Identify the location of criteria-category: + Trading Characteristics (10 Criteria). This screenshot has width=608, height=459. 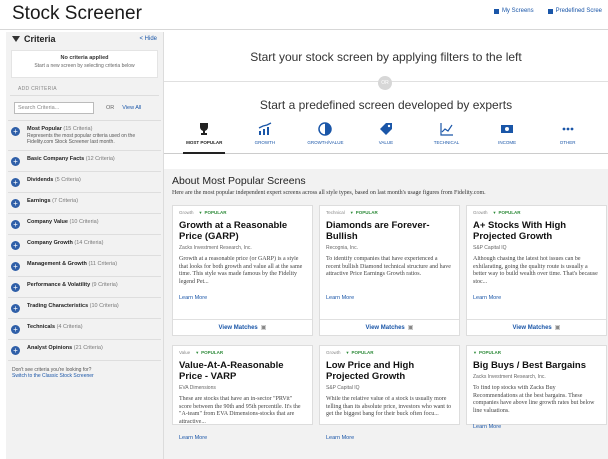
(84, 308).